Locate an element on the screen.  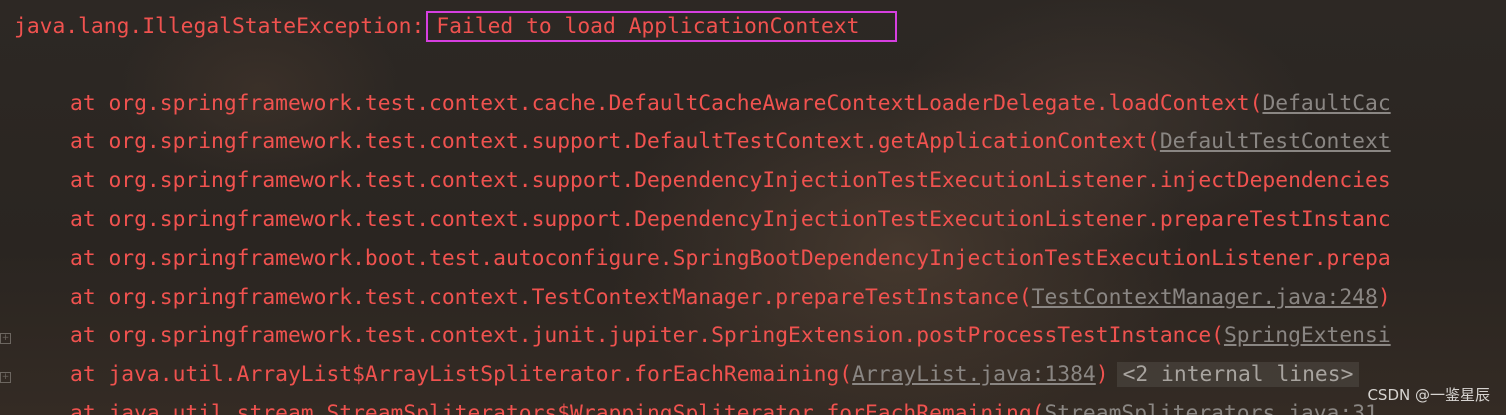
frame-source-link: TestContextManager.java:248 is located at coordinates (1205, 297).